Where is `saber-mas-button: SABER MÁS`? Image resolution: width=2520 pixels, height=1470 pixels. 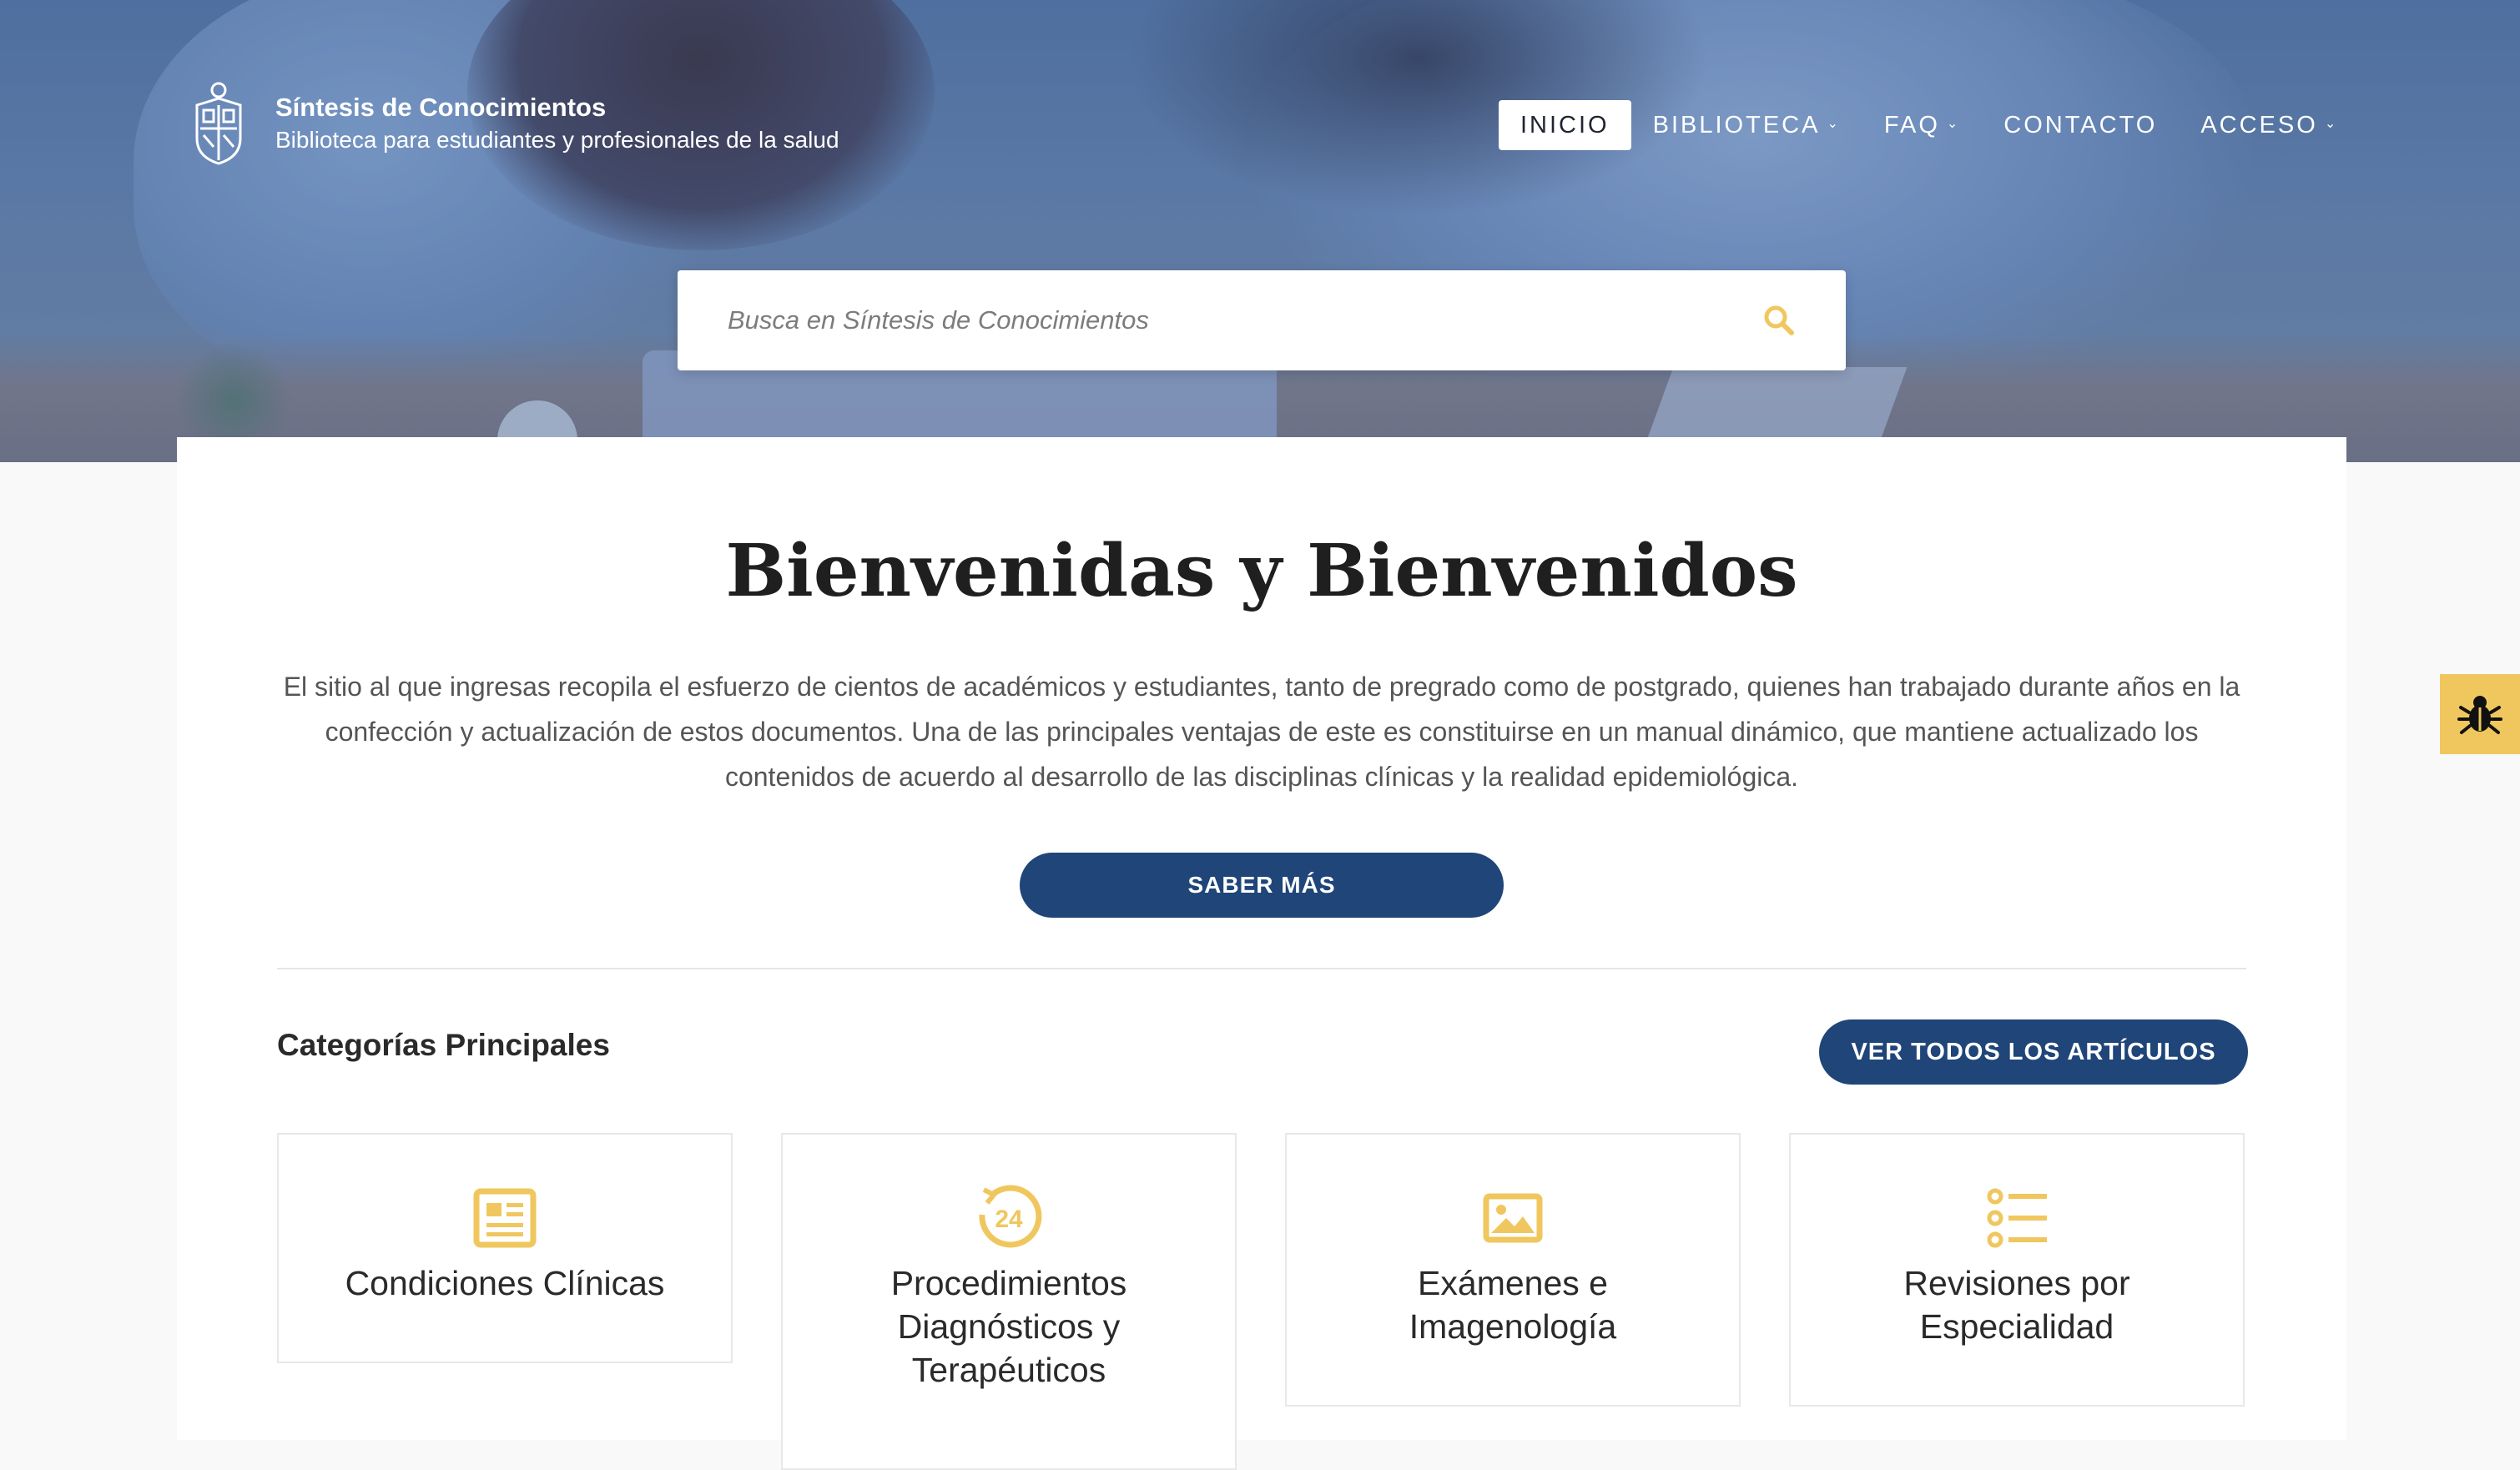 saber-mas-button: SABER MÁS is located at coordinates (1262, 886).